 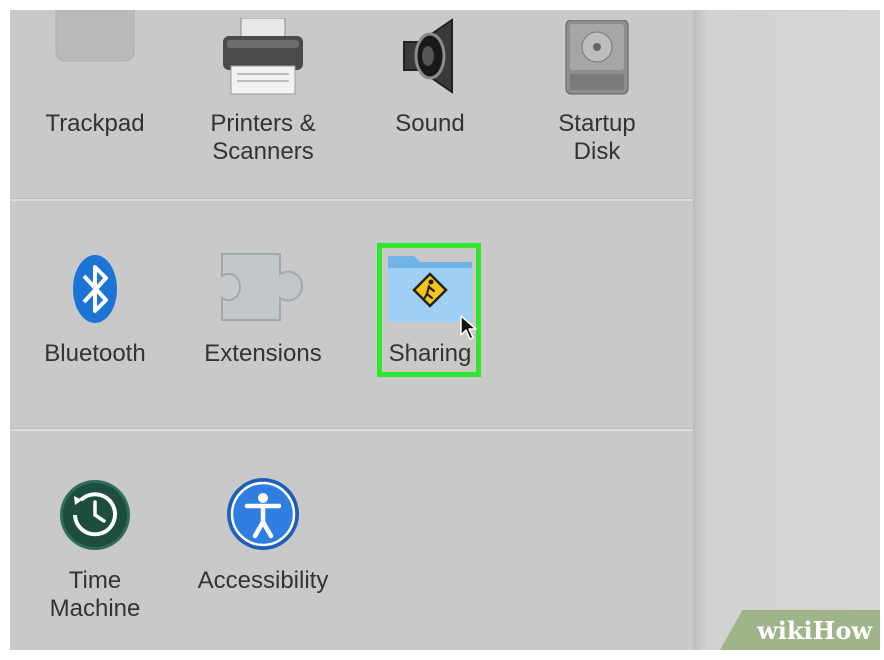 What do you see at coordinates (263, 322) in the screenshot?
I see `pane-extensions: Extensions` at bounding box center [263, 322].